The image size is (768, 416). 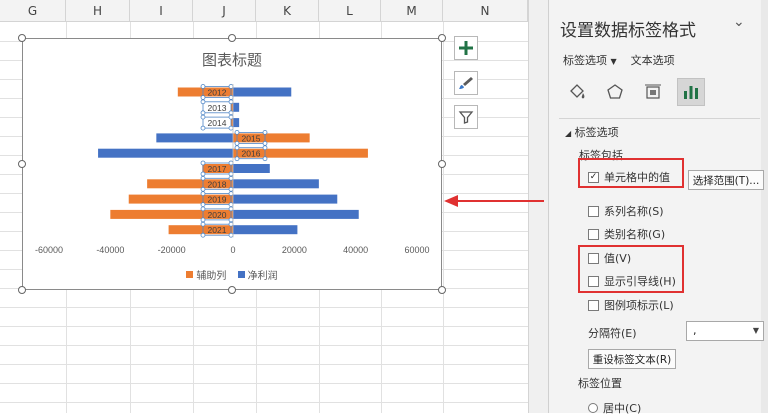 I want to click on checkbox-series-name: 系列名称(S), so click(x=626, y=211).